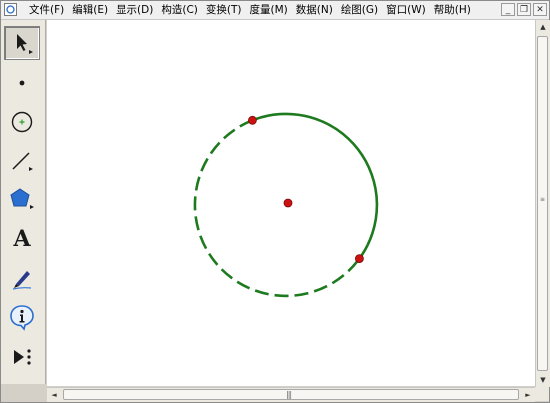  What do you see at coordinates (359, 10) in the screenshot?
I see `menu-graph: 绘图(G)` at bounding box center [359, 10].